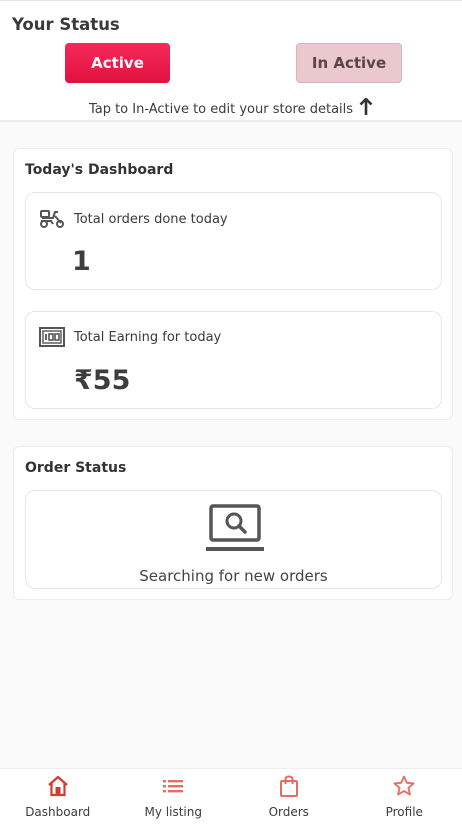  I want to click on inactive-button: In Active, so click(349, 63).